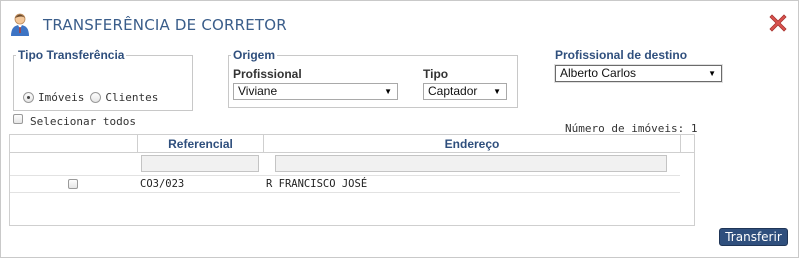 The height and width of the screenshot is (258, 799). What do you see at coordinates (778, 23) in the screenshot?
I see `close-icon` at bounding box center [778, 23].